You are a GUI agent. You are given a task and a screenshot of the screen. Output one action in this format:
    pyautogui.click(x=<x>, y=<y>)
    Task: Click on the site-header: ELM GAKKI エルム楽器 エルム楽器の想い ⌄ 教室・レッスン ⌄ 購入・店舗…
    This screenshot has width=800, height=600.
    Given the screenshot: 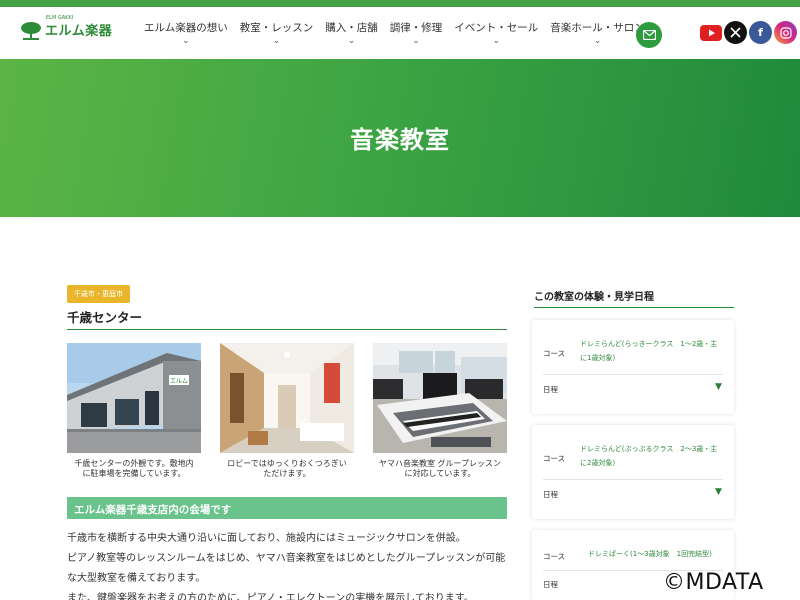 What is the action you would take?
    pyautogui.click(x=400, y=33)
    